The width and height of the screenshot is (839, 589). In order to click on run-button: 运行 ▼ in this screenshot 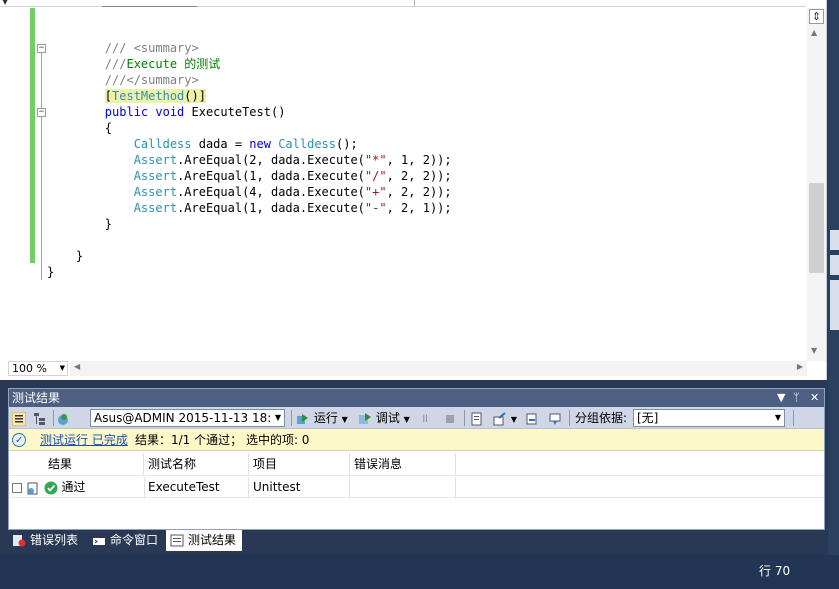, I will do `click(322, 418)`.